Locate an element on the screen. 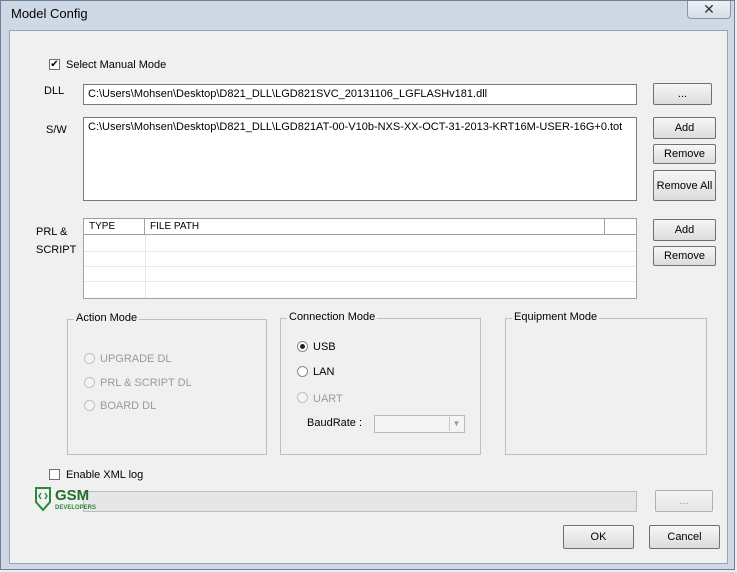 This screenshot has height=572, width=737. board-dl-radio is located at coordinates (89, 405).